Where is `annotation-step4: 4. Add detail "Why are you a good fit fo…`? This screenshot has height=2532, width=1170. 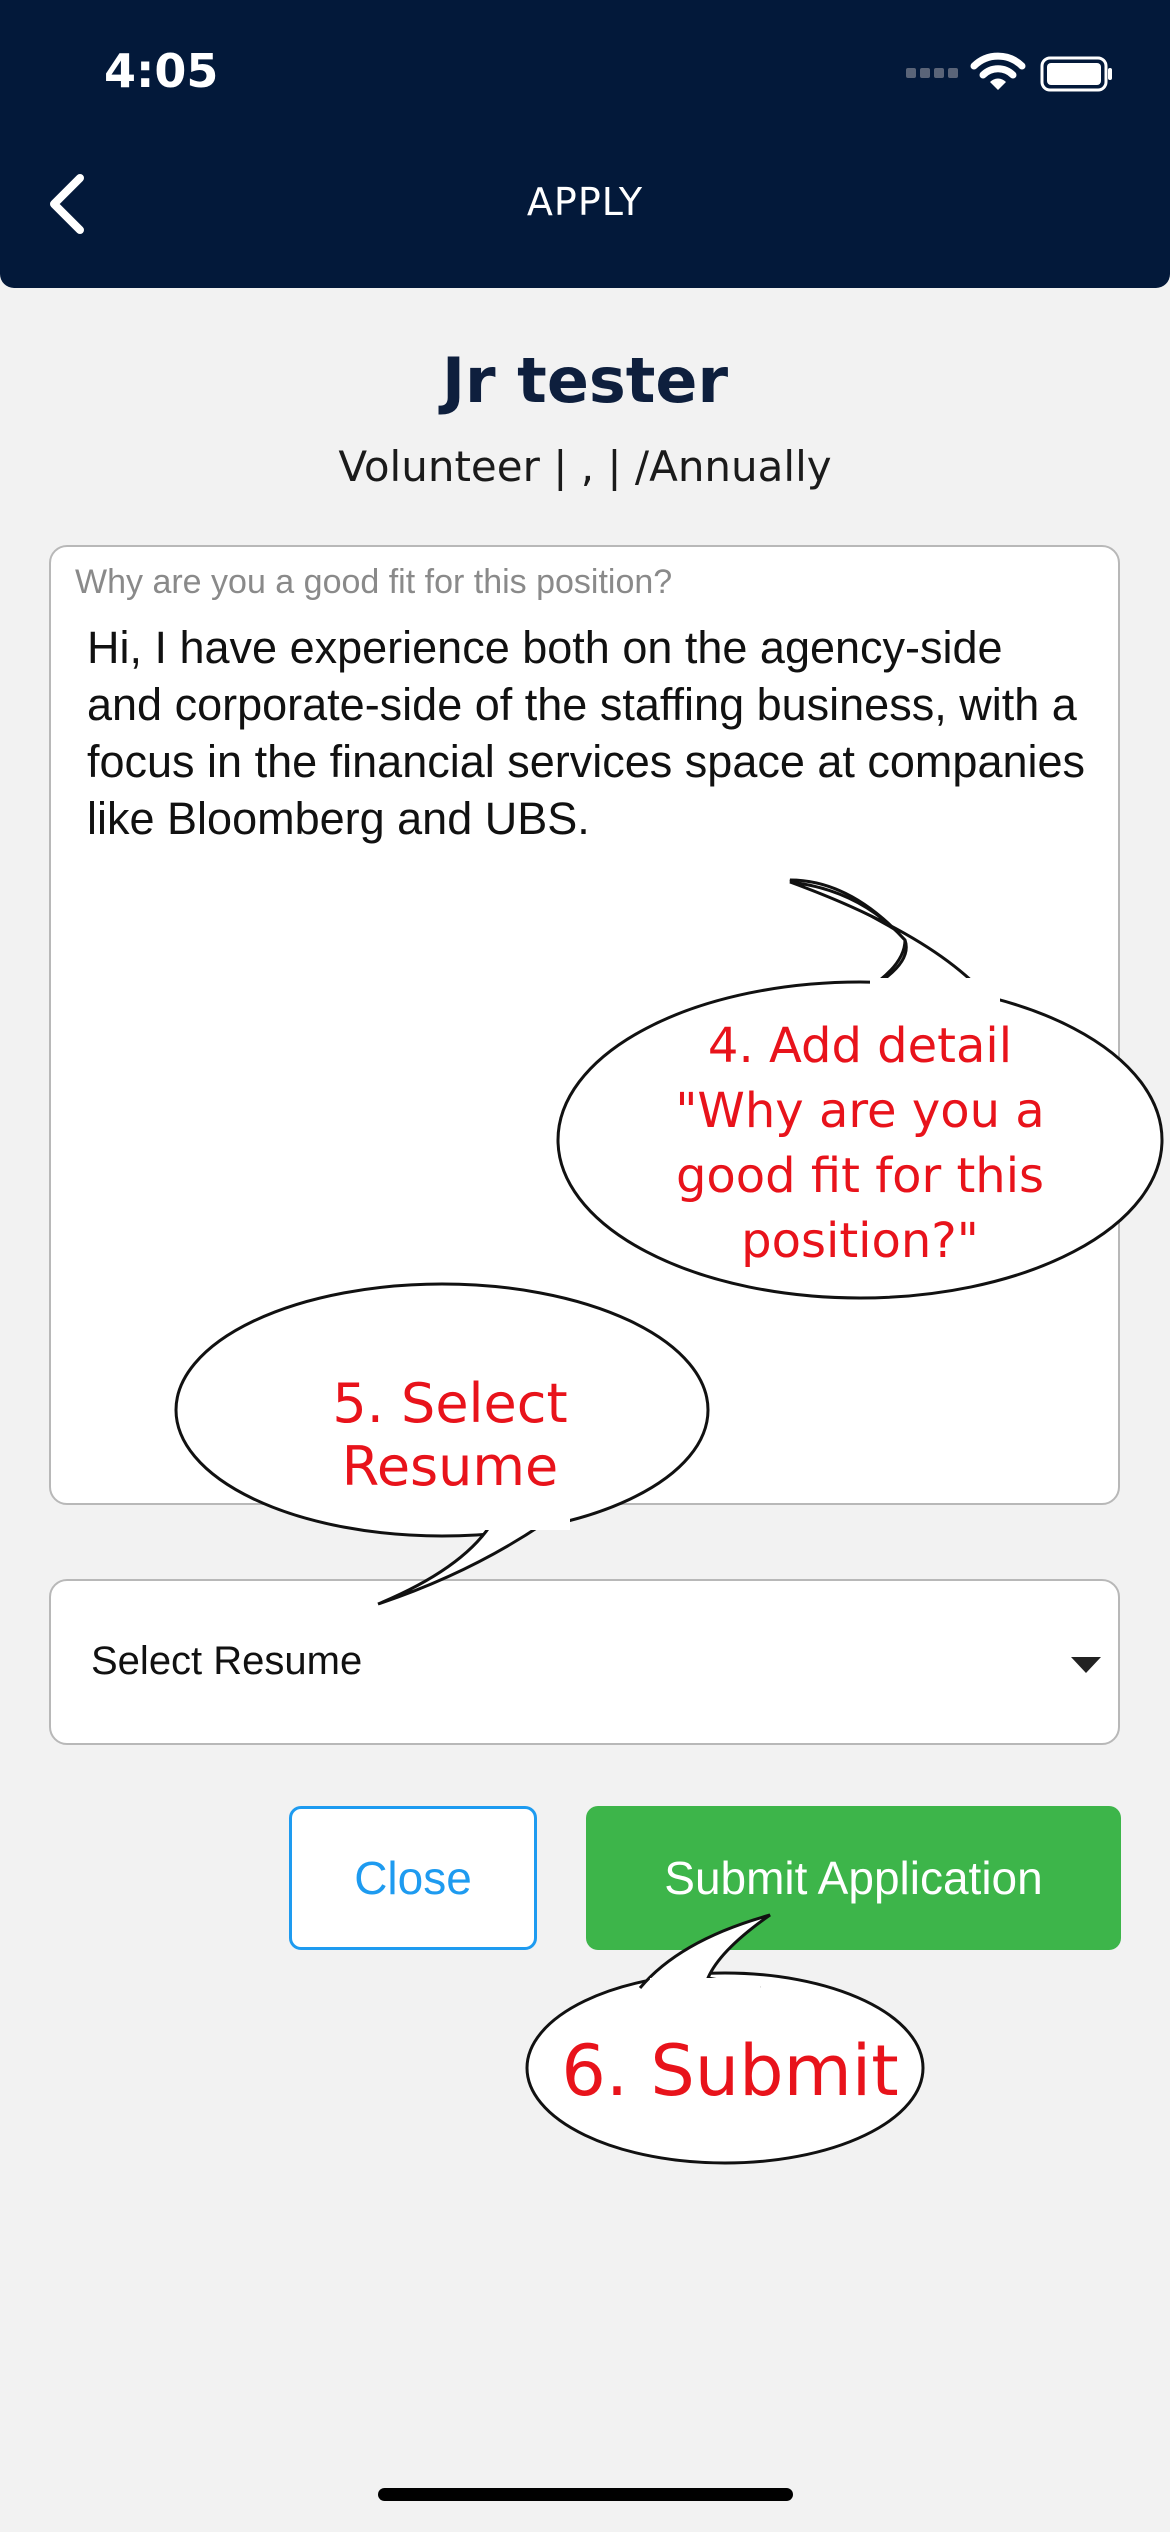
annotation-step4: 4. Add detail "Why are you a good fit fo… is located at coordinates (860, 1143).